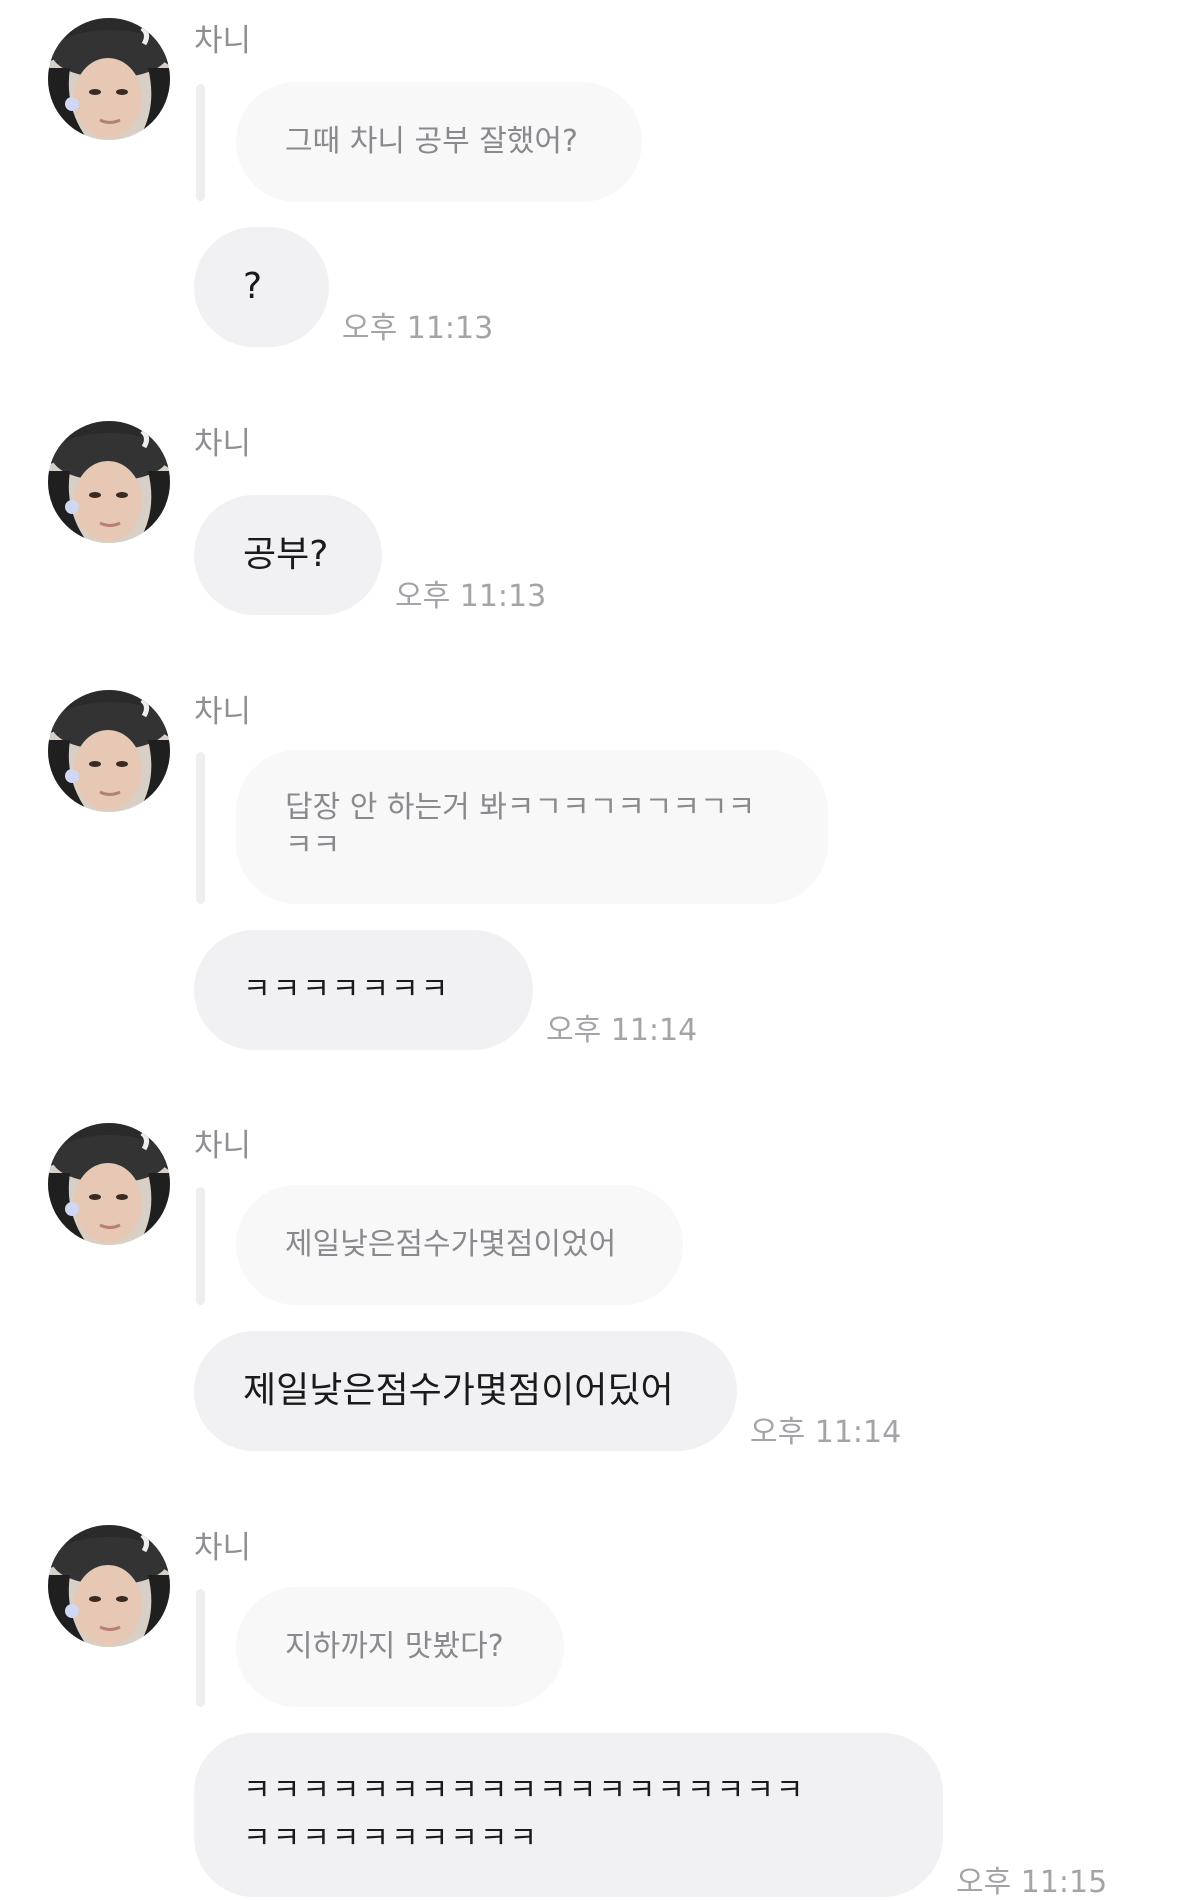  I want to click on message-text: ?, so click(253, 286).